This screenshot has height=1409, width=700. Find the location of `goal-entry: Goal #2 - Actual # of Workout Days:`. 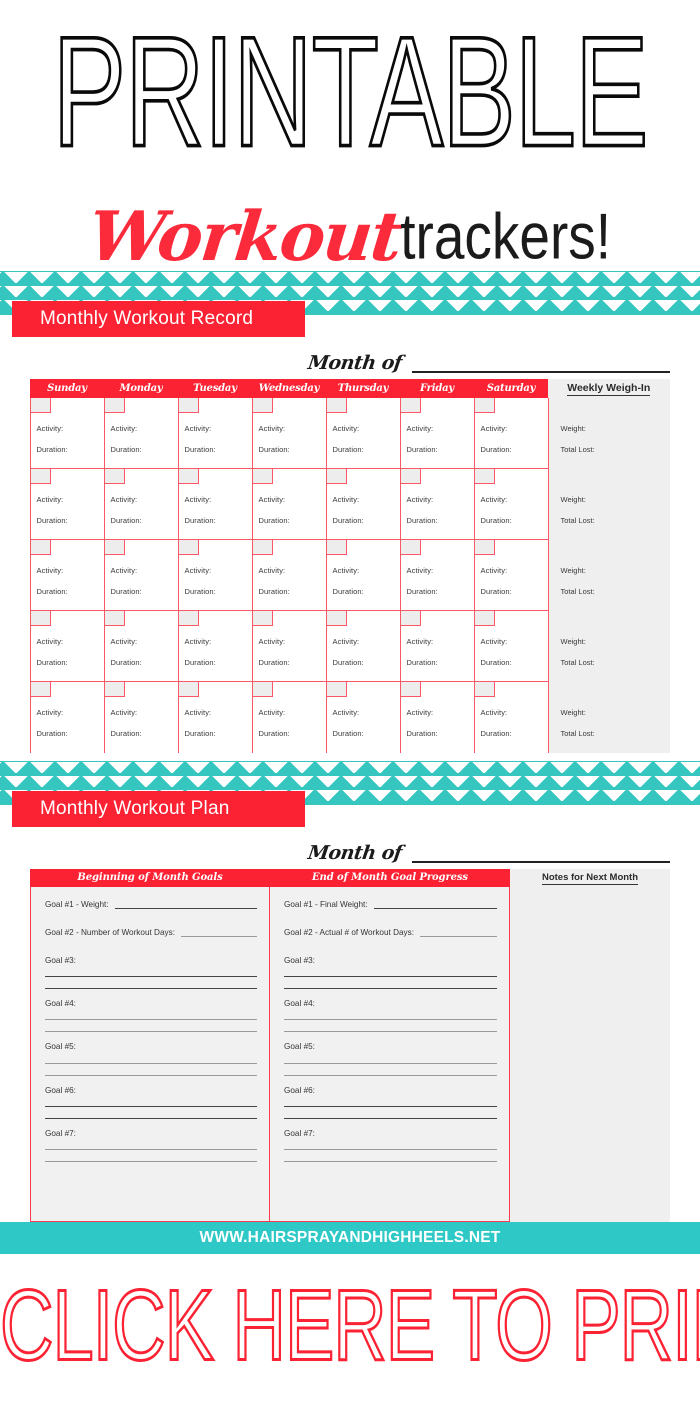

goal-entry: Goal #2 - Actual # of Workout Days: is located at coordinates (390, 932).